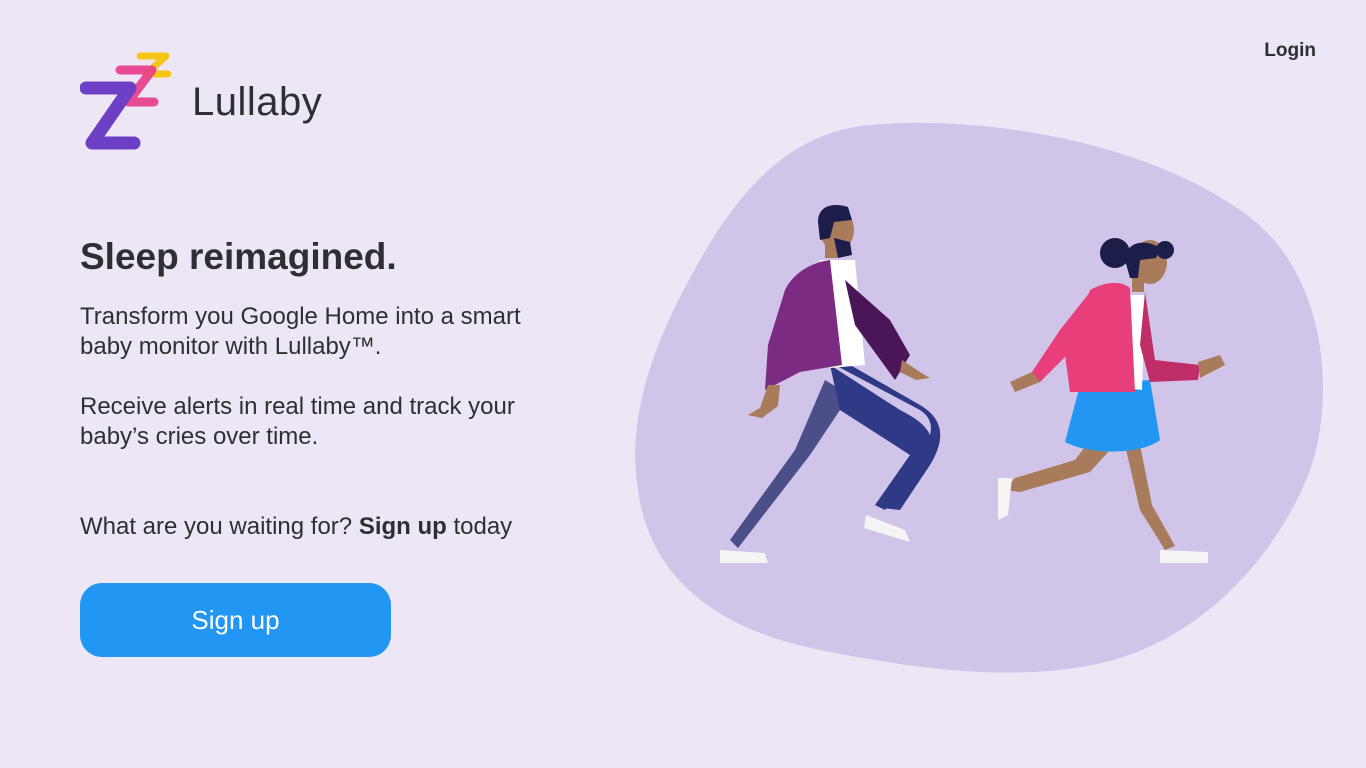 The image size is (1366, 768). What do you see at coordinates (235, 620) in the screenshot?
I see `signup-button: Sign up` at bounding box center [235, 620].